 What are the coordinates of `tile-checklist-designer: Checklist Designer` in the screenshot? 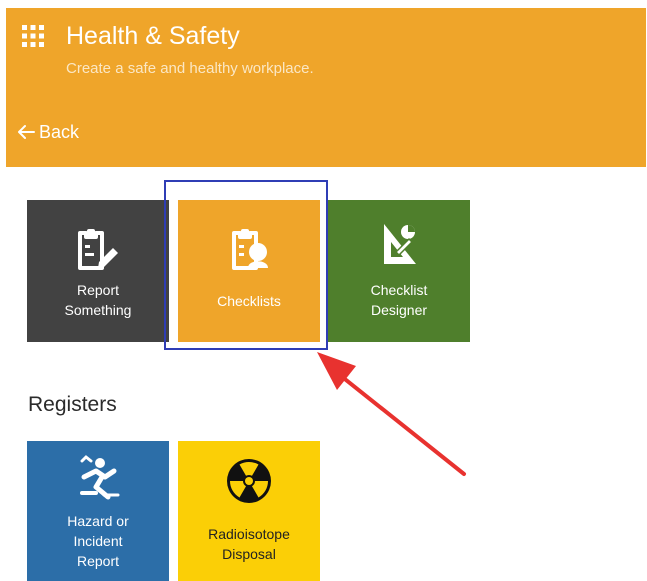 It's located at (399, 271).